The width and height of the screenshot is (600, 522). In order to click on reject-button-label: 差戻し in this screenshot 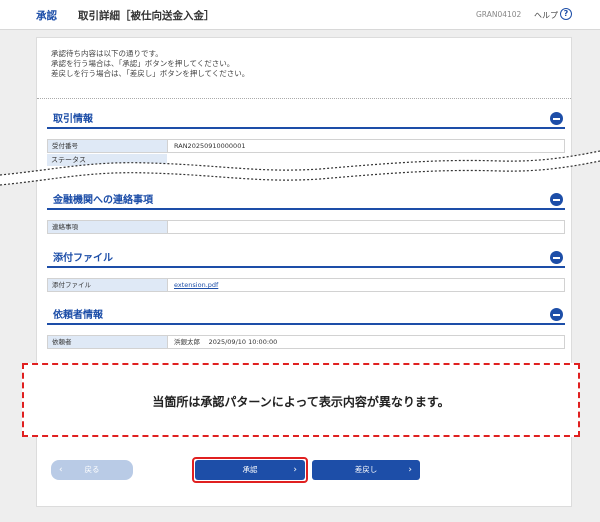, I will do `click(366, 469)`.